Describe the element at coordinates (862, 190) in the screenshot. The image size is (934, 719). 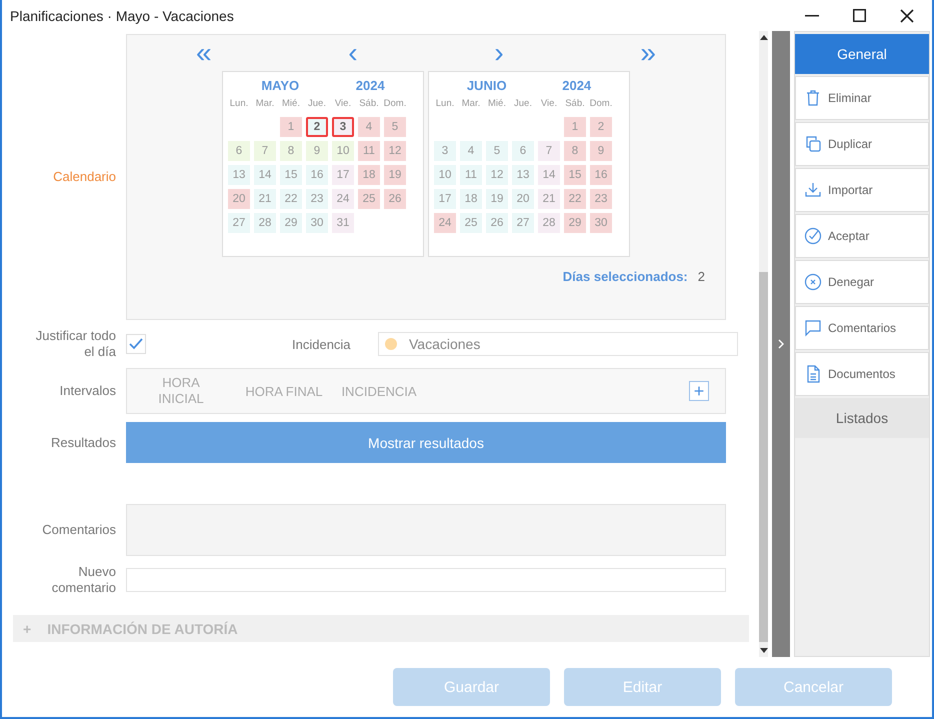
I see `sidebar-item: Importar` at that location.